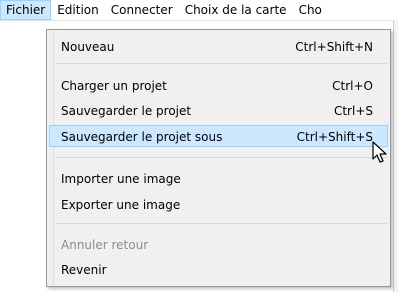 This screenshot has height=292, width=398. I want to click on menu-item-label: Exporter une image, so click(121, 205).